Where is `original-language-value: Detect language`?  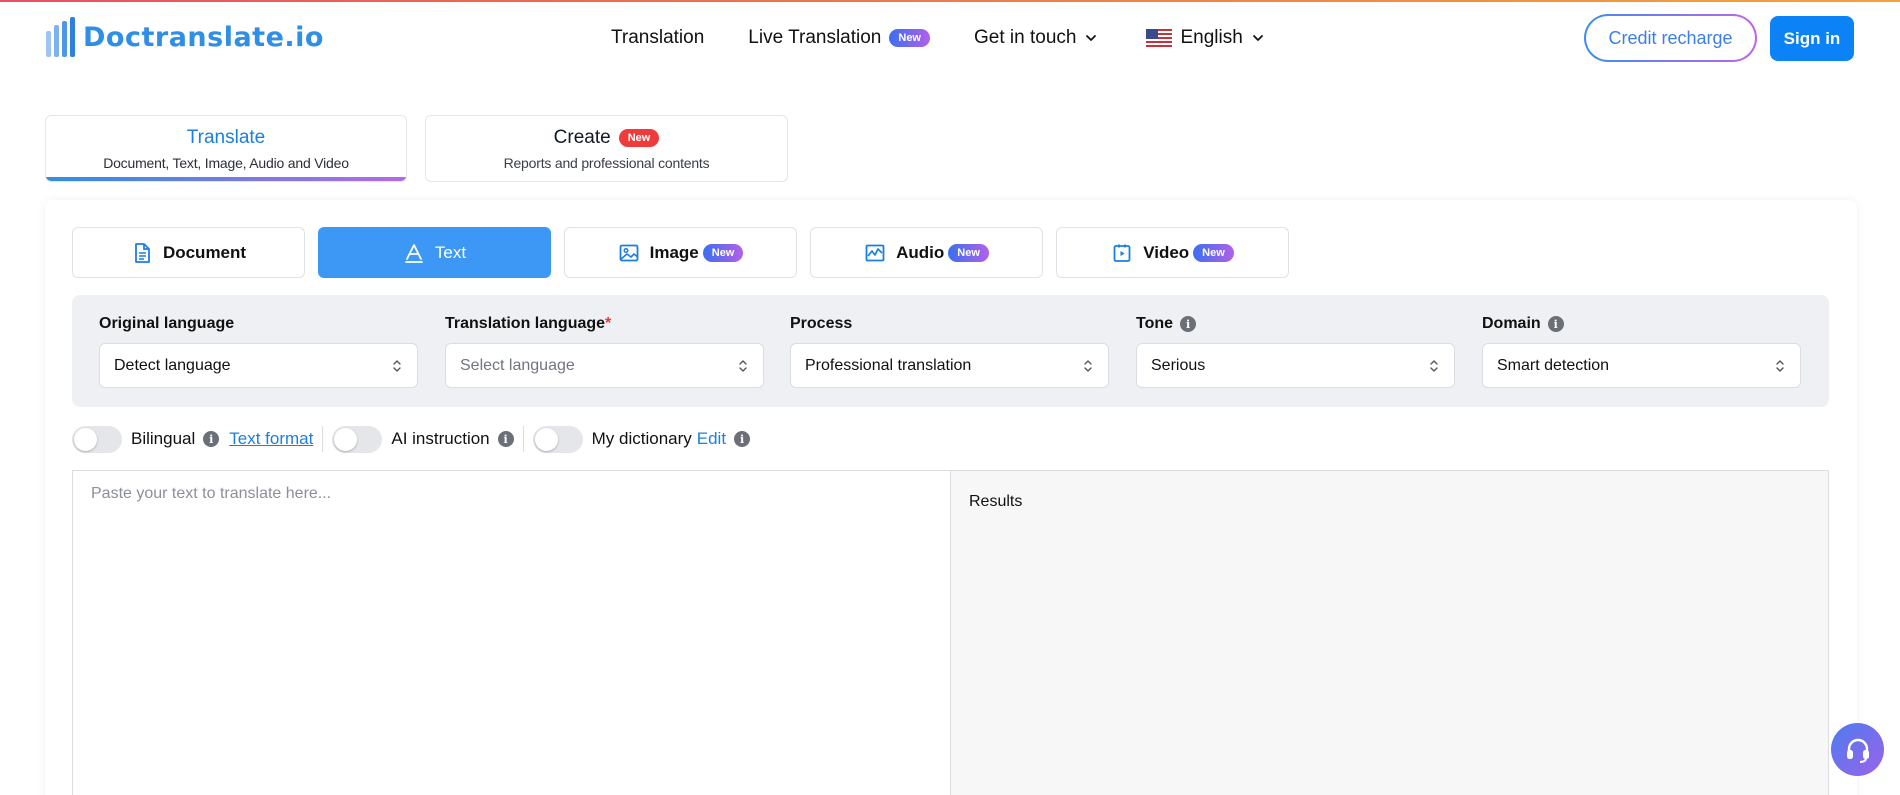 original-language-value: Detect language is located at coordinates (172, 365).